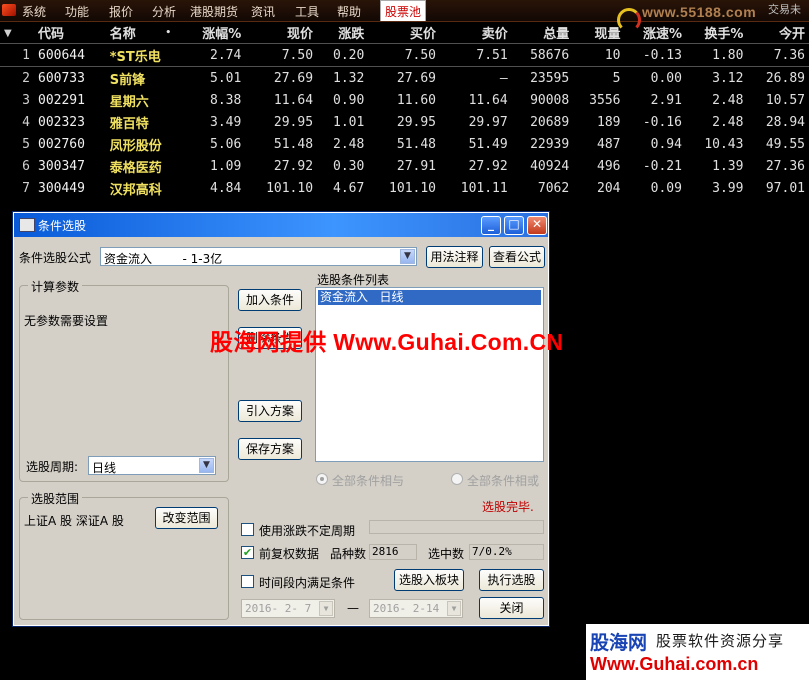 This screenshot has height=680, width=809. What do you see at coordinates (61, 188) in the screenshot?
I see `stock-code: 300449` at bounding box center [61, 188].